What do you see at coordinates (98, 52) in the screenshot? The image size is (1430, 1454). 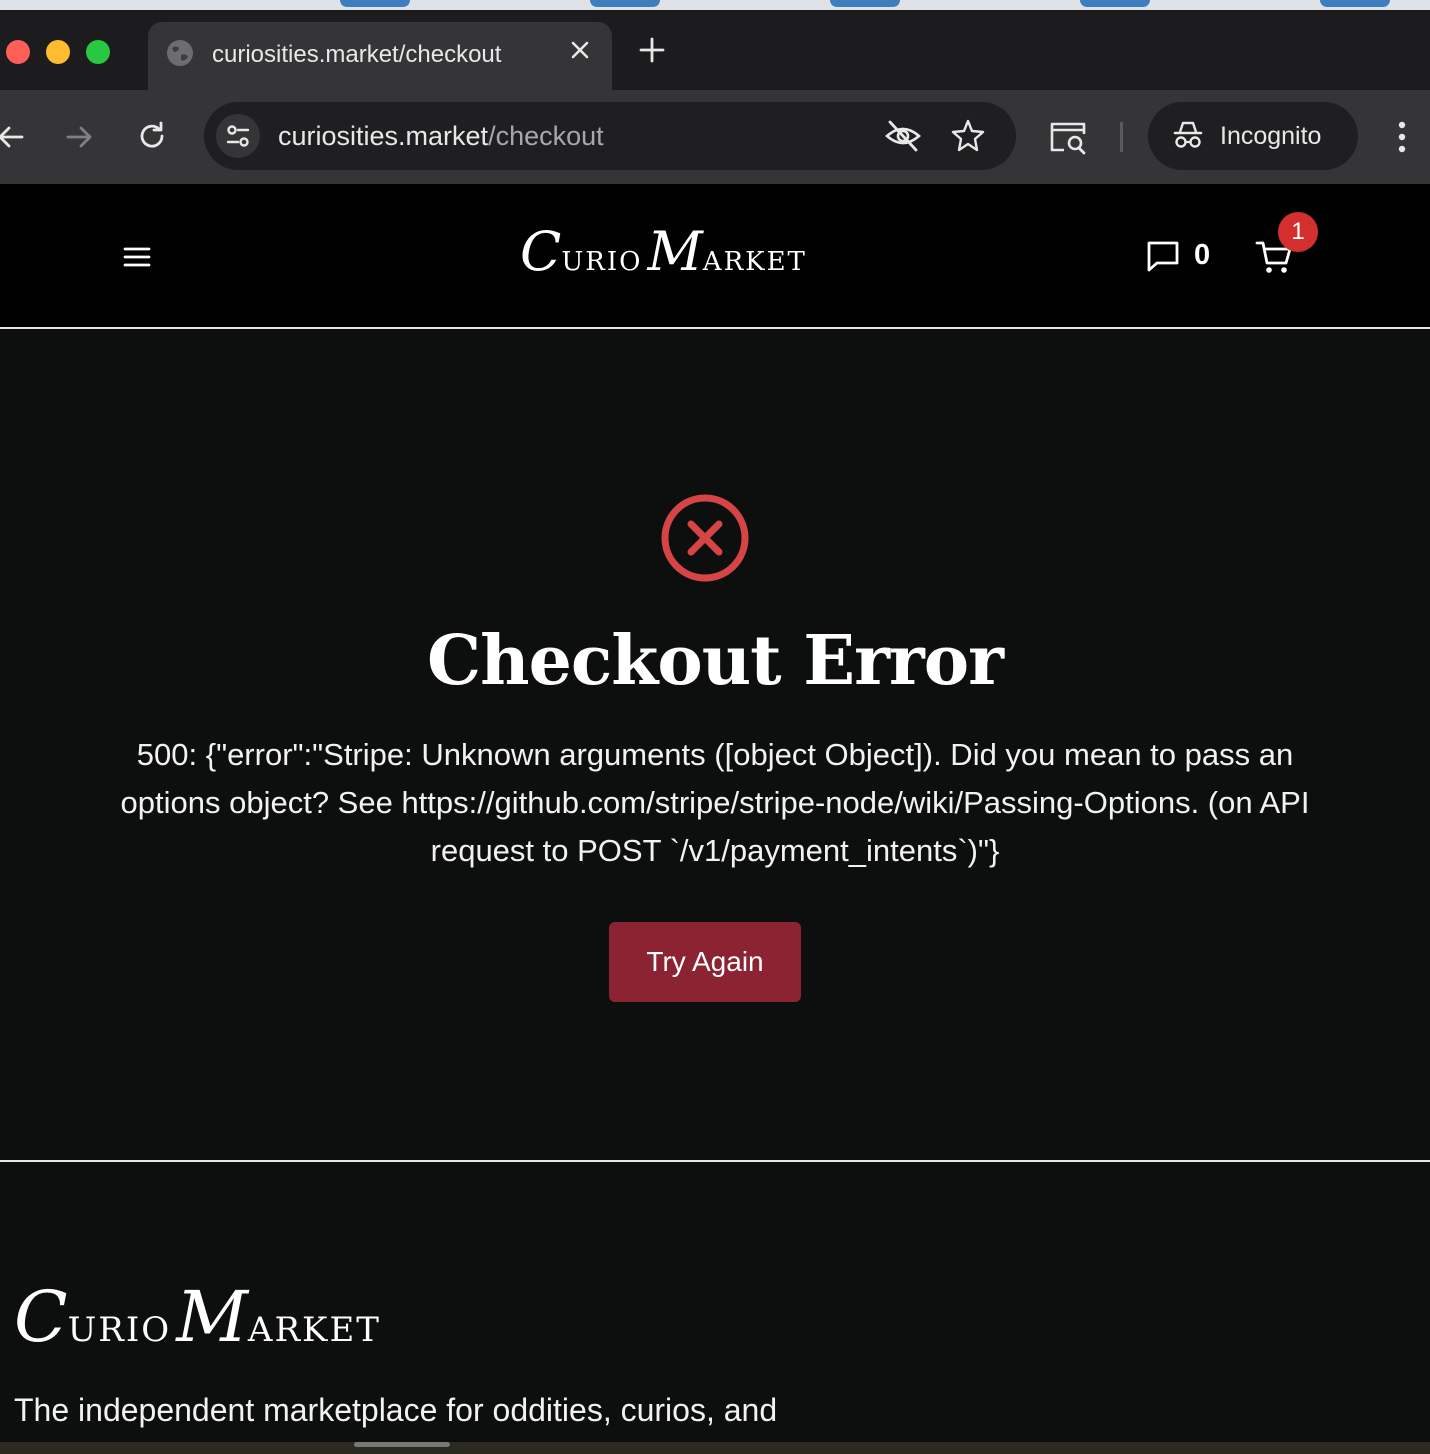 I see `window-zoom-button` at bounding box center [98, 52].